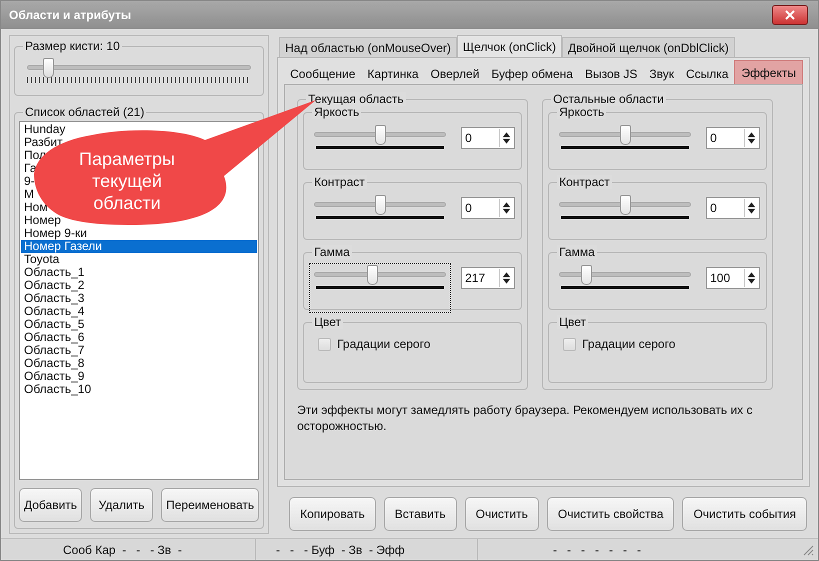 Image resolution: width=819 pixels, height=561 pixels. What do you see at coordinates (509, 46) in the screenshot?
I see `tab: Щелчок (onClick)` at bounding box center [509, 46].